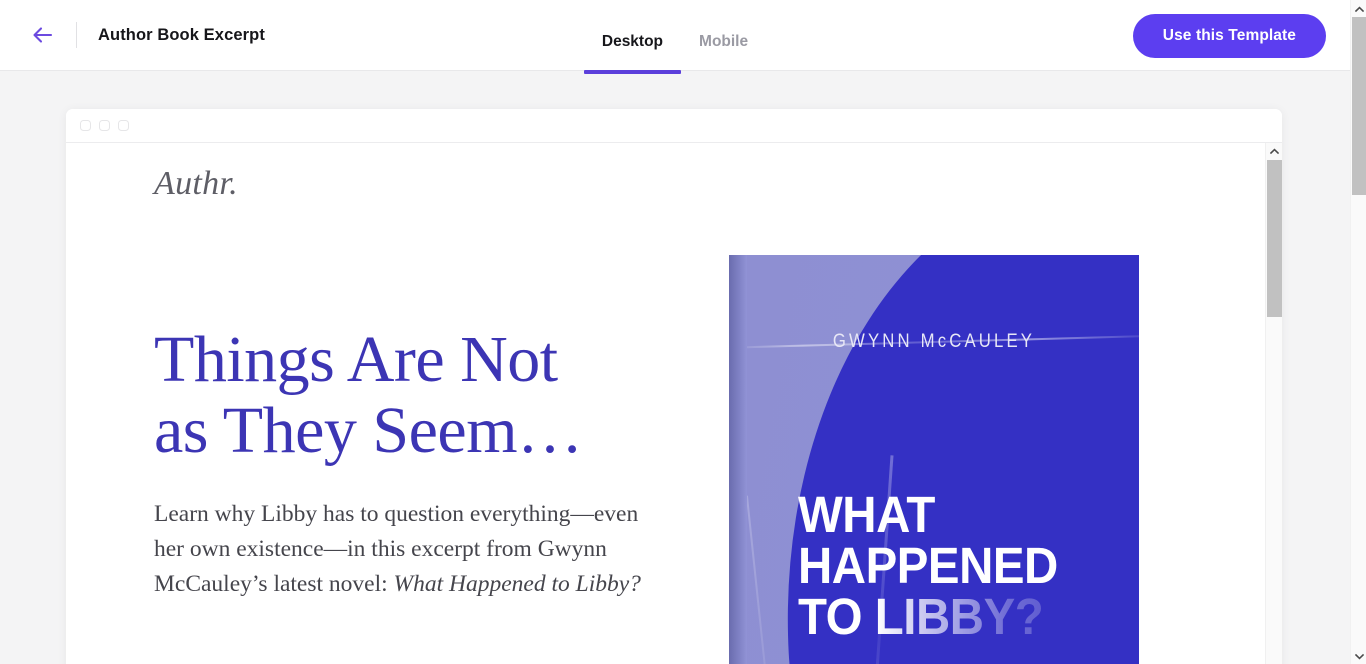  Describe the element at coordinates (632, 53) in the screenshot. I see `tab-desktop: Desktop` at that location.